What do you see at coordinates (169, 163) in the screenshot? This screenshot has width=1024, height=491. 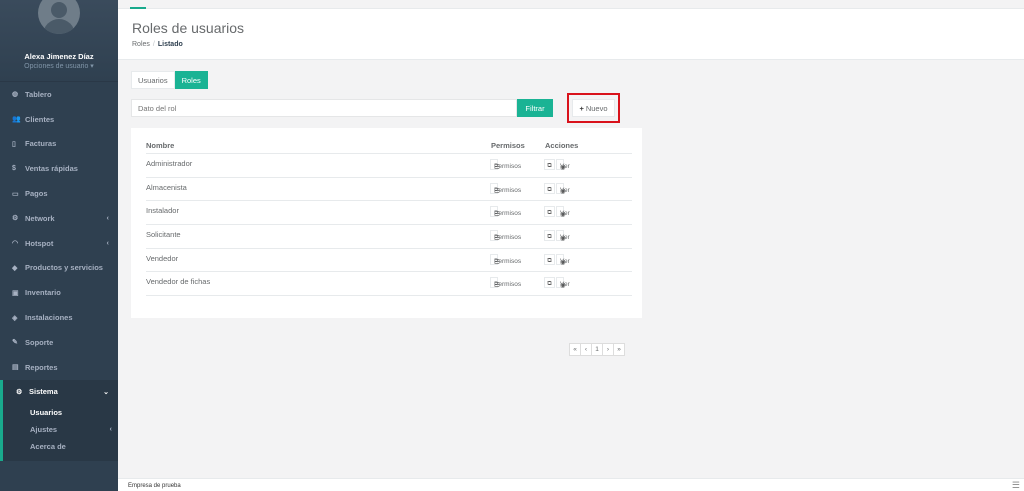 I see `role-name: Administrador` at bounding box center [169, 163].